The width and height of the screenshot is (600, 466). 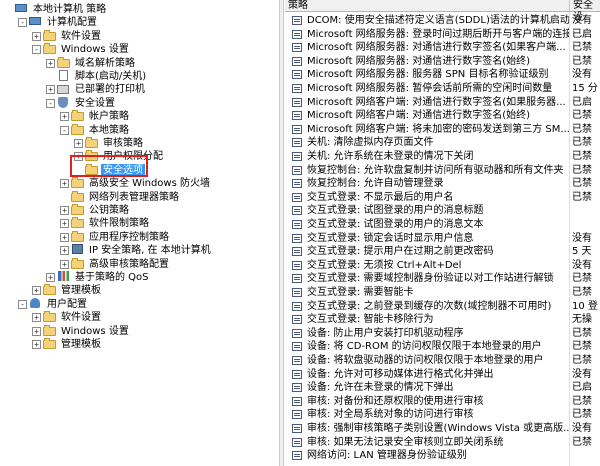 I want to click on policy-row: 交互式登录: 试图登录的用户的消息文本, so click(x=442, y=225).